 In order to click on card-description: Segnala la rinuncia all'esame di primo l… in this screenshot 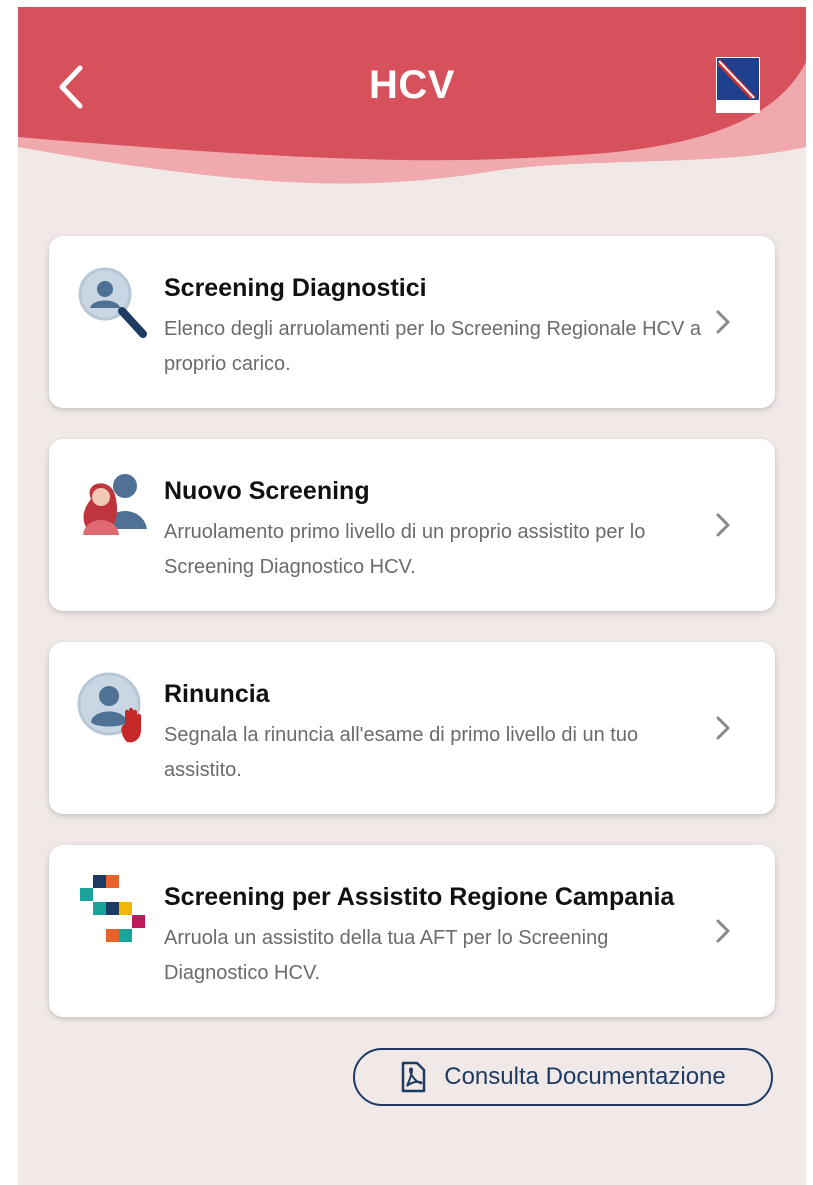, I will do `click(401, 752)`.